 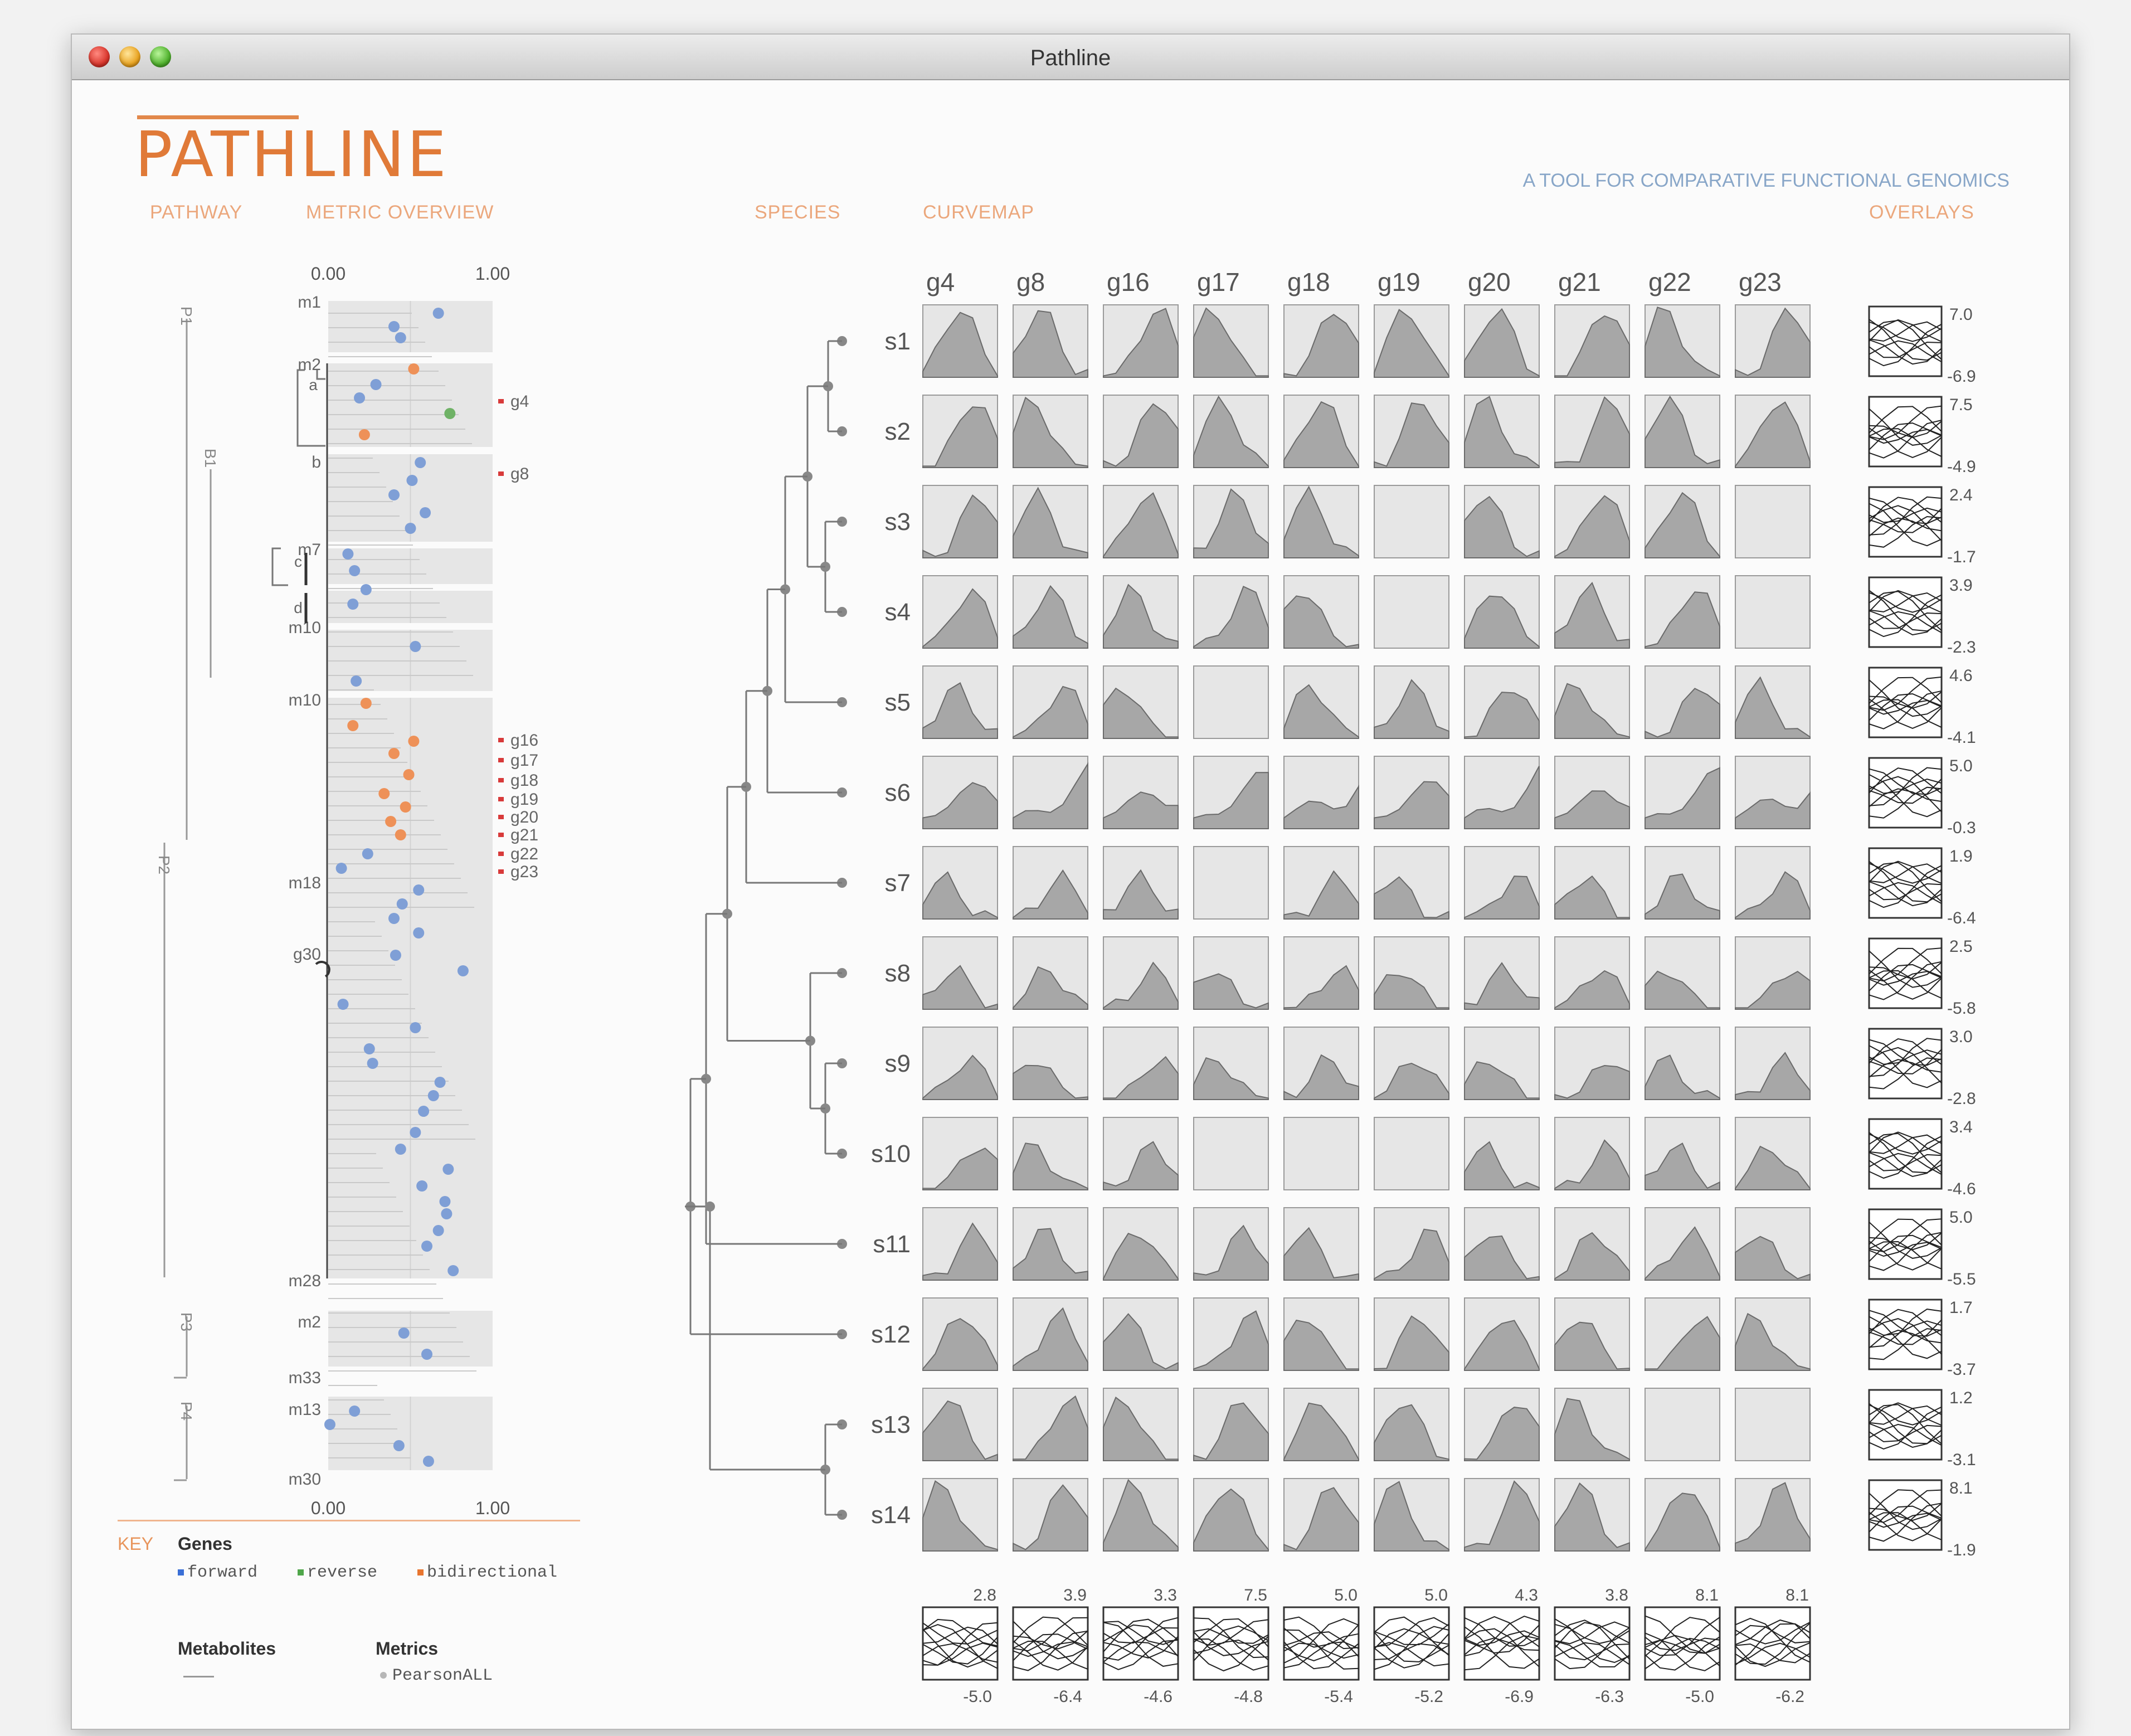 What do you see at coordinates (1248, 1697) in the screenshot?
I see `gene-overlay-min: -4.8` at bounding box center [1248, 1697].